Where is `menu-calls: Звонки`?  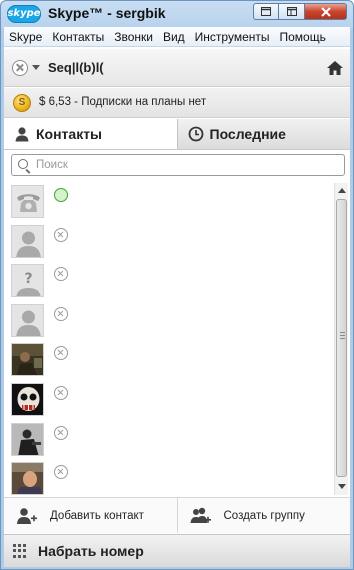
menu-calls: Звонки is located at coordinates (133, 37).